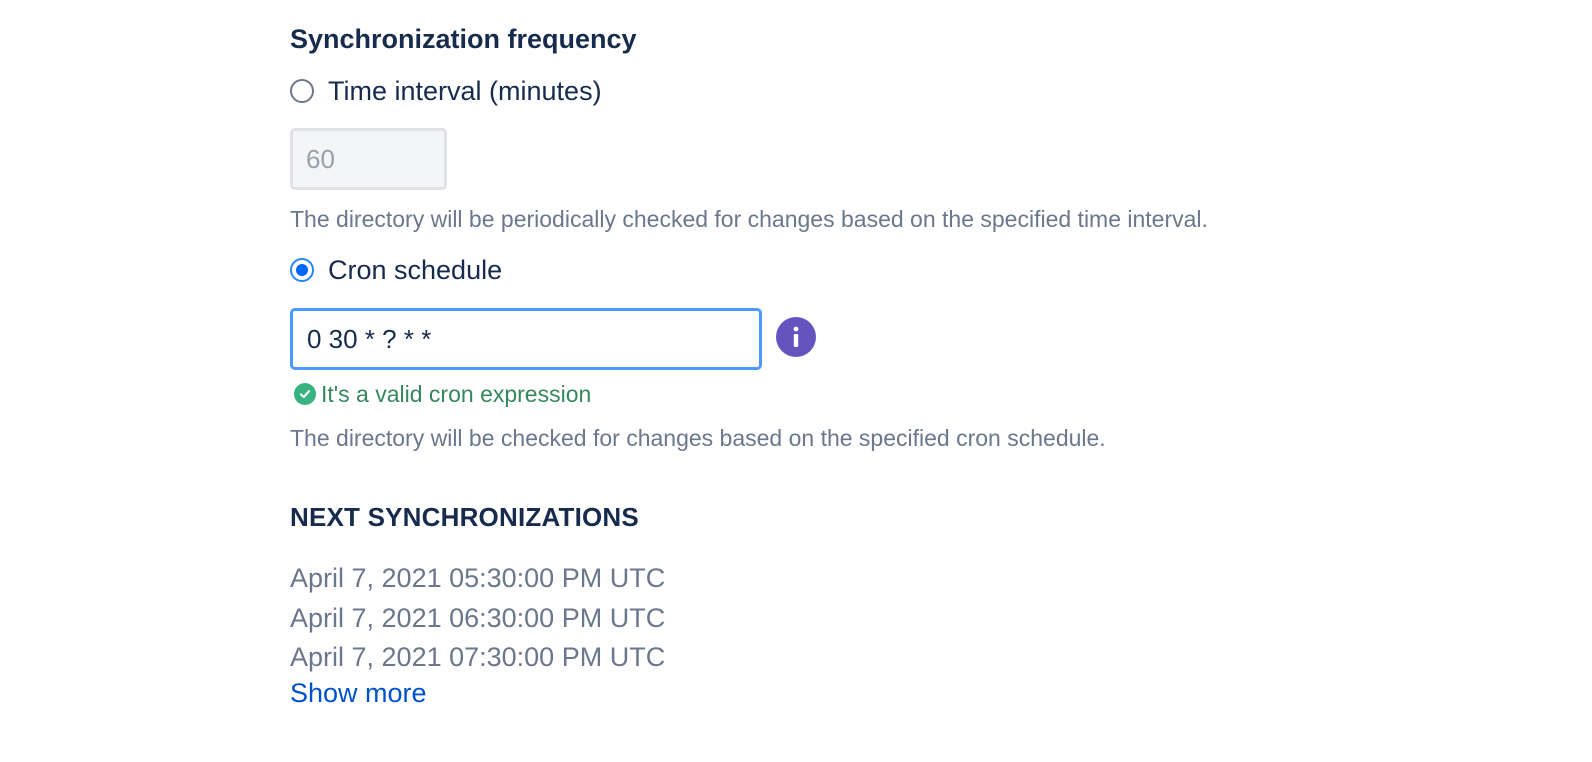  What do you see at coordinates (302, 270) in the screenshot?
I see `cron-schedule-radio` at bounding box center [302, 270].